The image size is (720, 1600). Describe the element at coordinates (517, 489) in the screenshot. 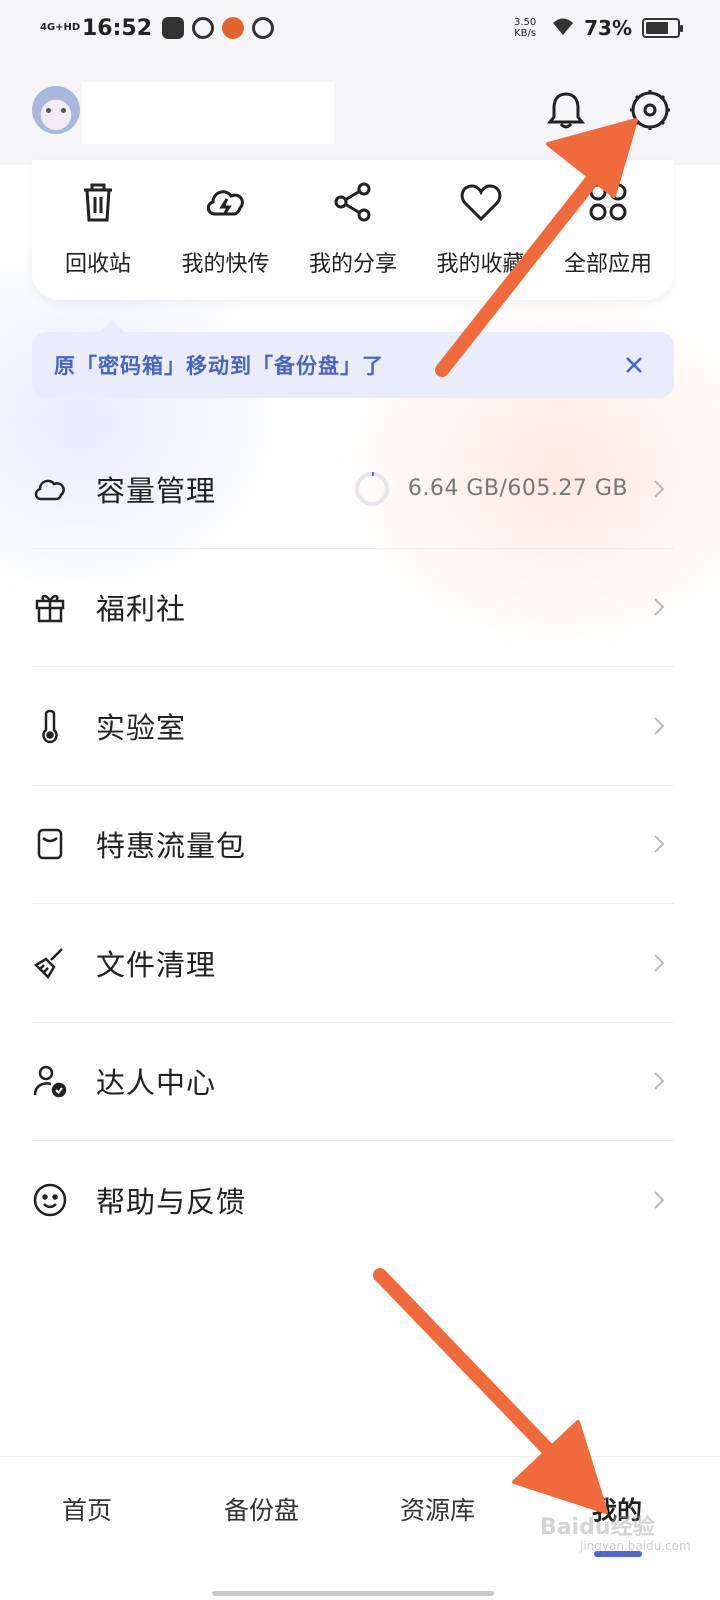

I see `storage-usage-value: 6.64 GB/605.27 GB` at that location.